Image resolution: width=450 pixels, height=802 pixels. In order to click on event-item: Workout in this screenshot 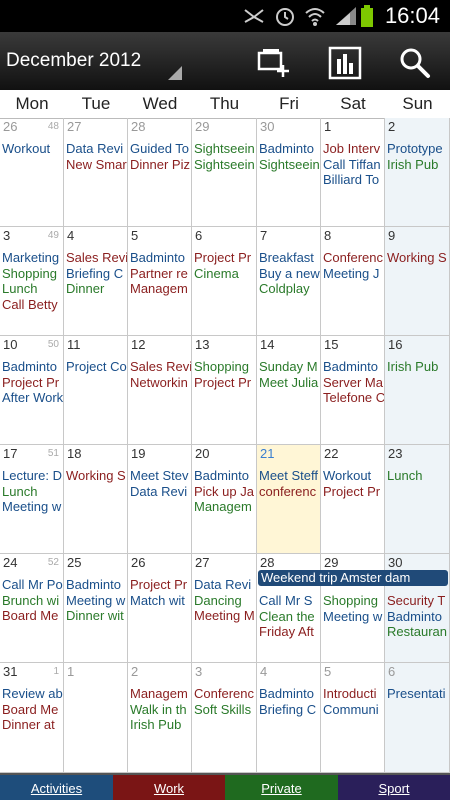, I will do `click(26, 148)`.